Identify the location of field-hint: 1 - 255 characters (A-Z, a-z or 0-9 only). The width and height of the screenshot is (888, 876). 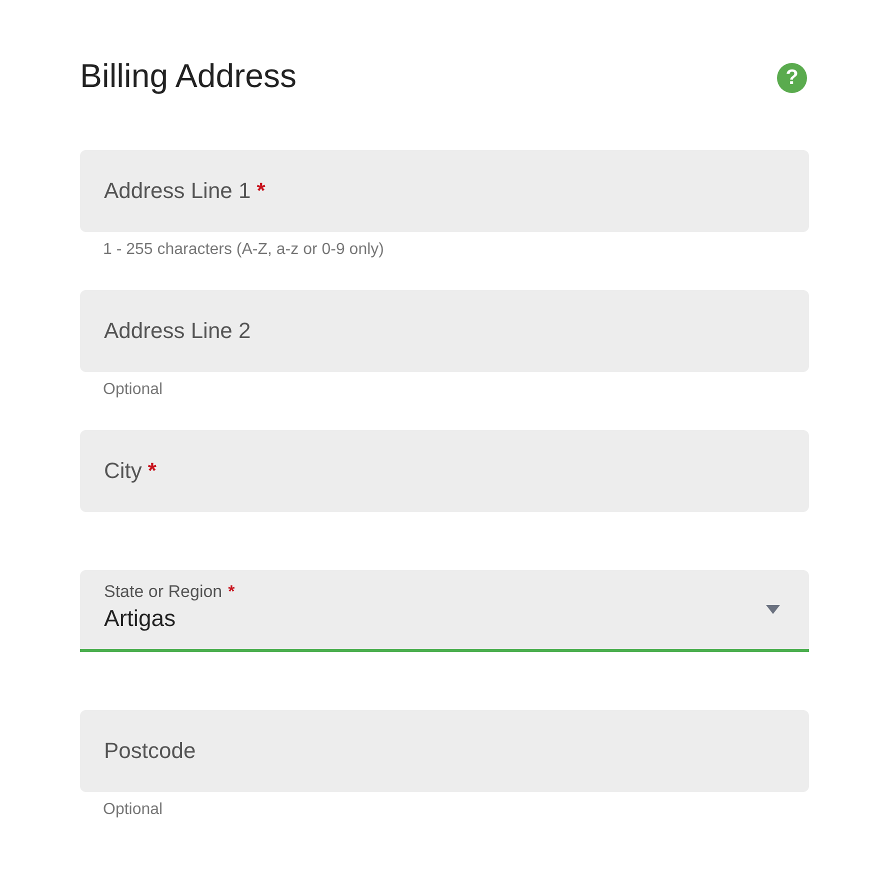
(244, 250).